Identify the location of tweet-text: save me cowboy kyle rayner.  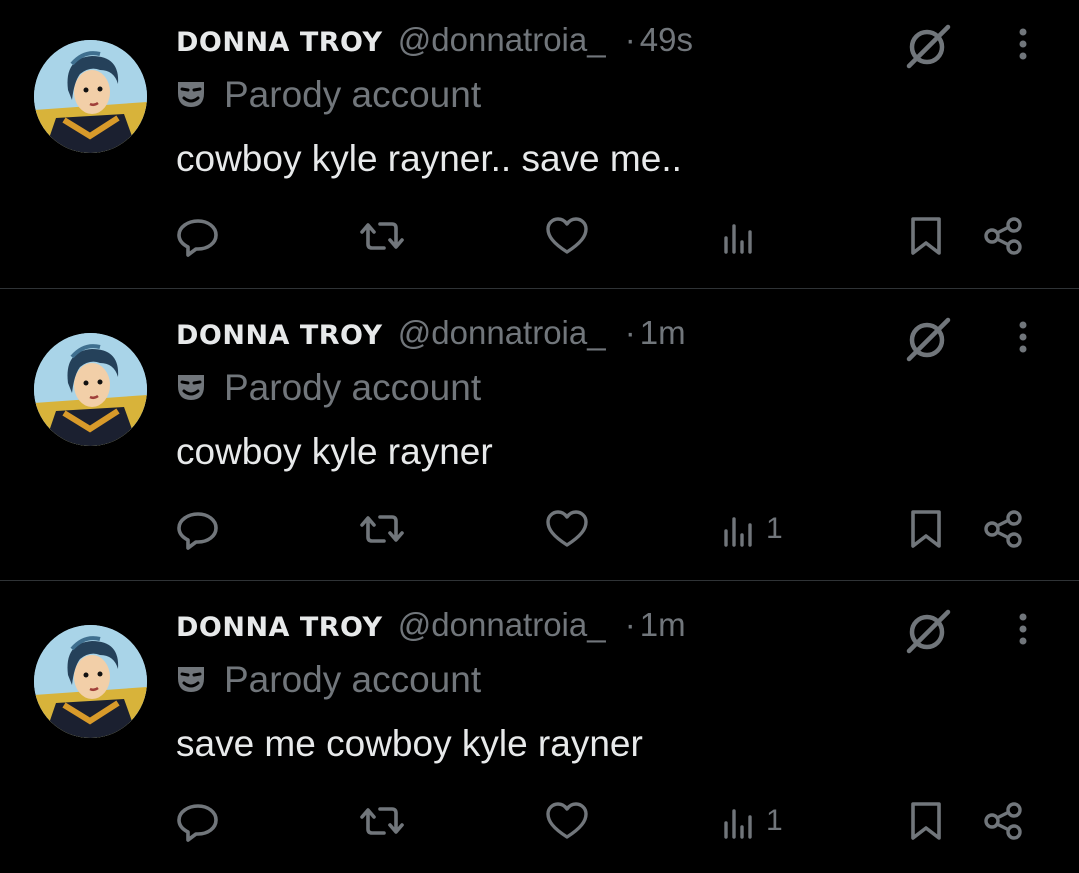
(409, 743).